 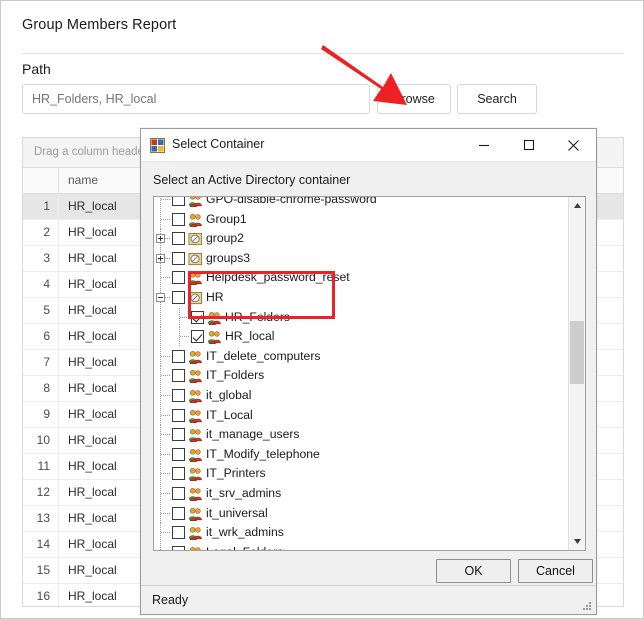 I want to click on grid-cell-index: 8, so click(x=41, y=388).